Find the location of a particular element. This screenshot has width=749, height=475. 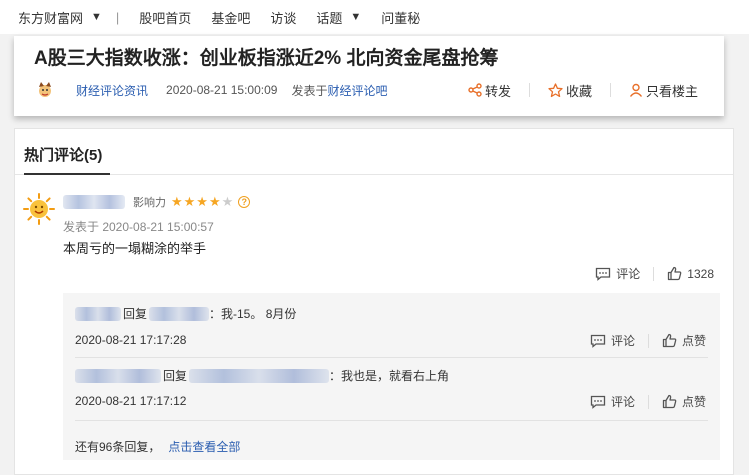

nav-interview: 访谈 is located at coordinates (283, 17).